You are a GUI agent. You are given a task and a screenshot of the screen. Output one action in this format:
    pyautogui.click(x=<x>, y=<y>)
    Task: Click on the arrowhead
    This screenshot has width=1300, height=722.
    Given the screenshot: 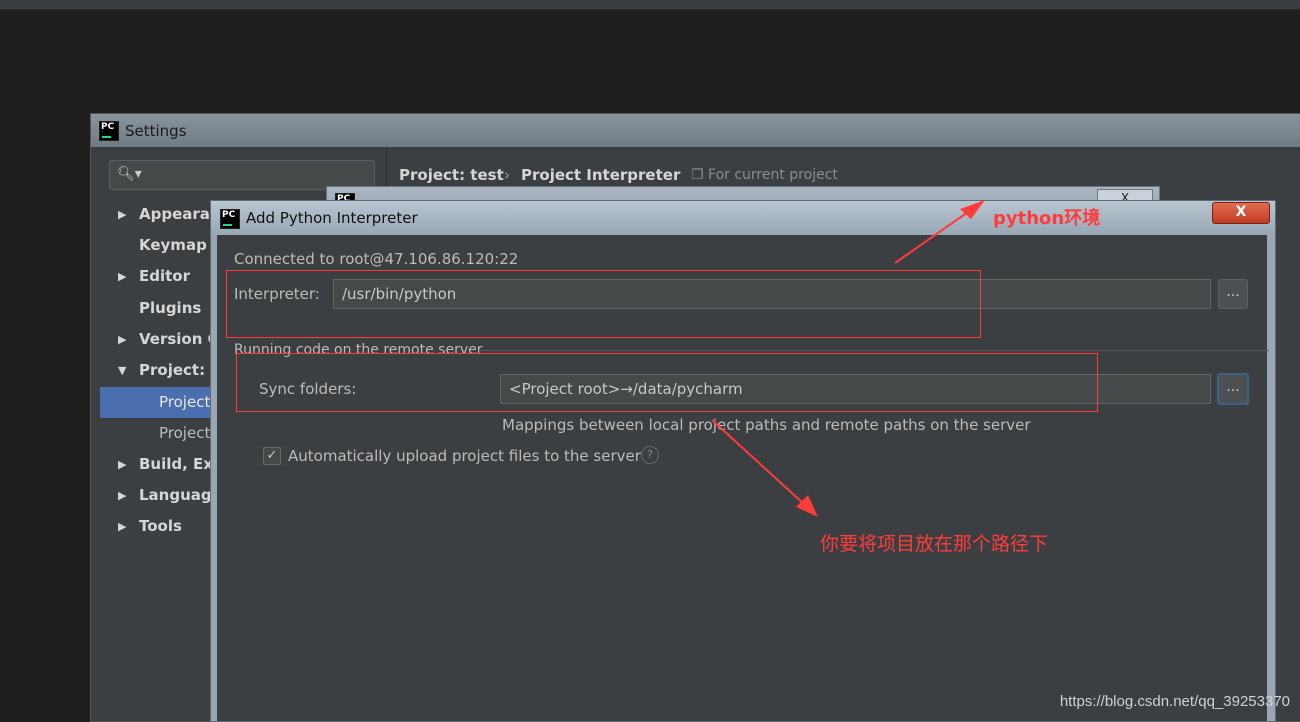 What is the action you would take?
    pyautogui.click(x=807, y=506)
    